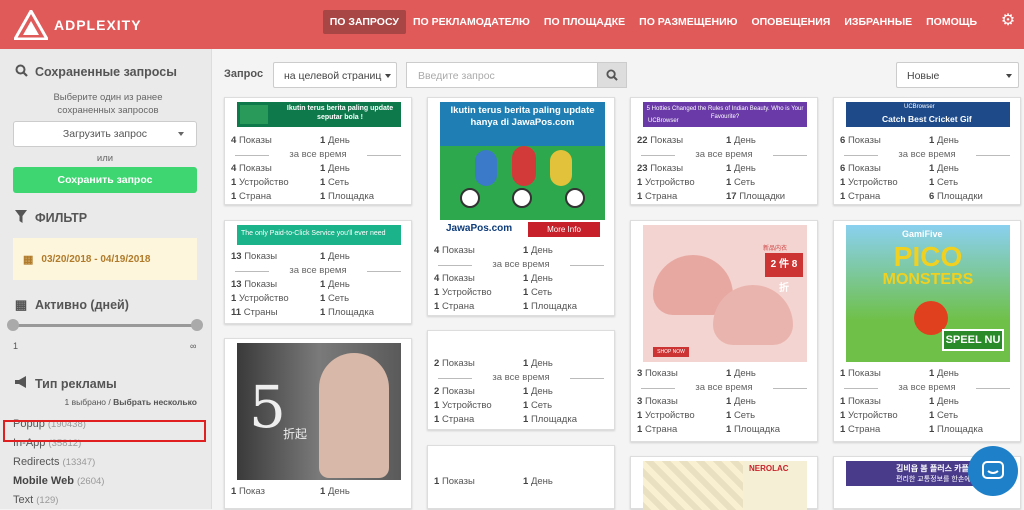  What do you see at coordinates (660, 169) in the screenshot?
I see `stat-cell: 23 Показы` at bounding box center [660, 169].